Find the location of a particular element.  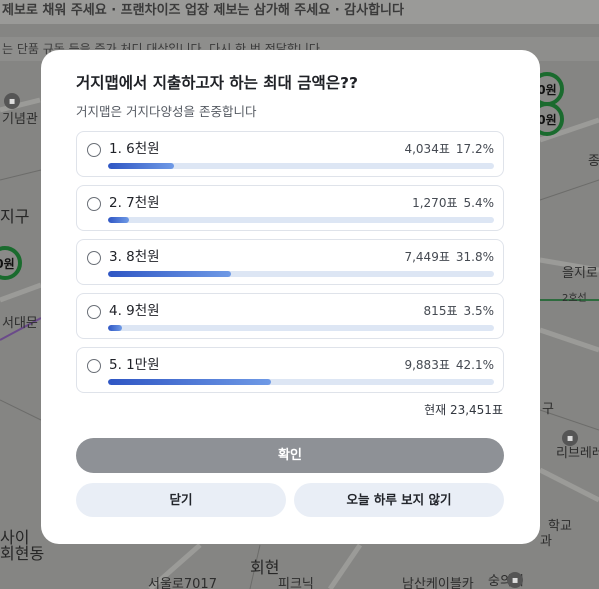

option-stats: 7,449표 31.8% is located at coordinates (449, 257).